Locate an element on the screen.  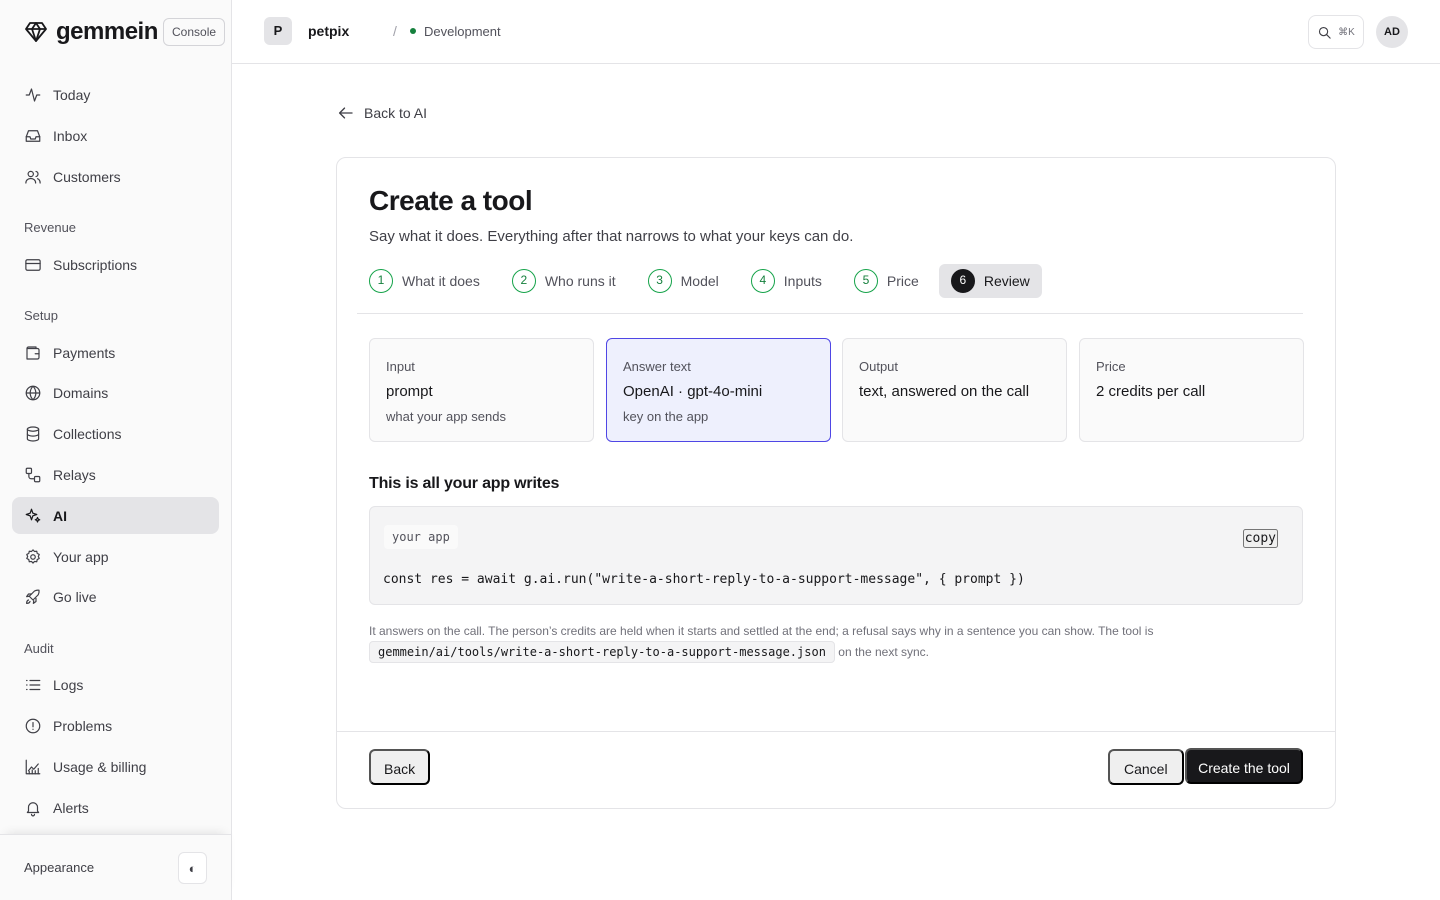
step-price: 5 Price is located at coordinates (886, 281).